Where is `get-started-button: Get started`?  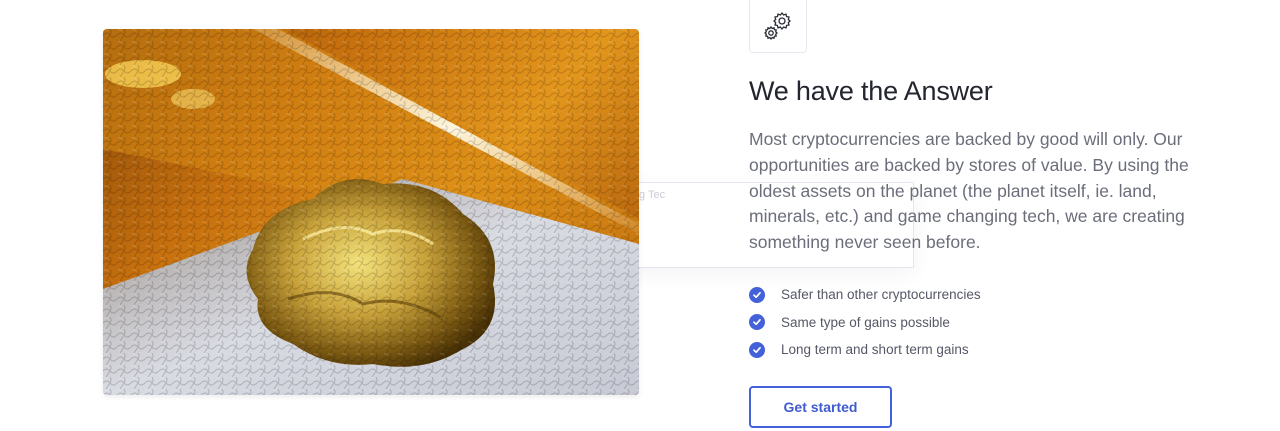
get-started-button: Get started is located at coordinates (820, 407).